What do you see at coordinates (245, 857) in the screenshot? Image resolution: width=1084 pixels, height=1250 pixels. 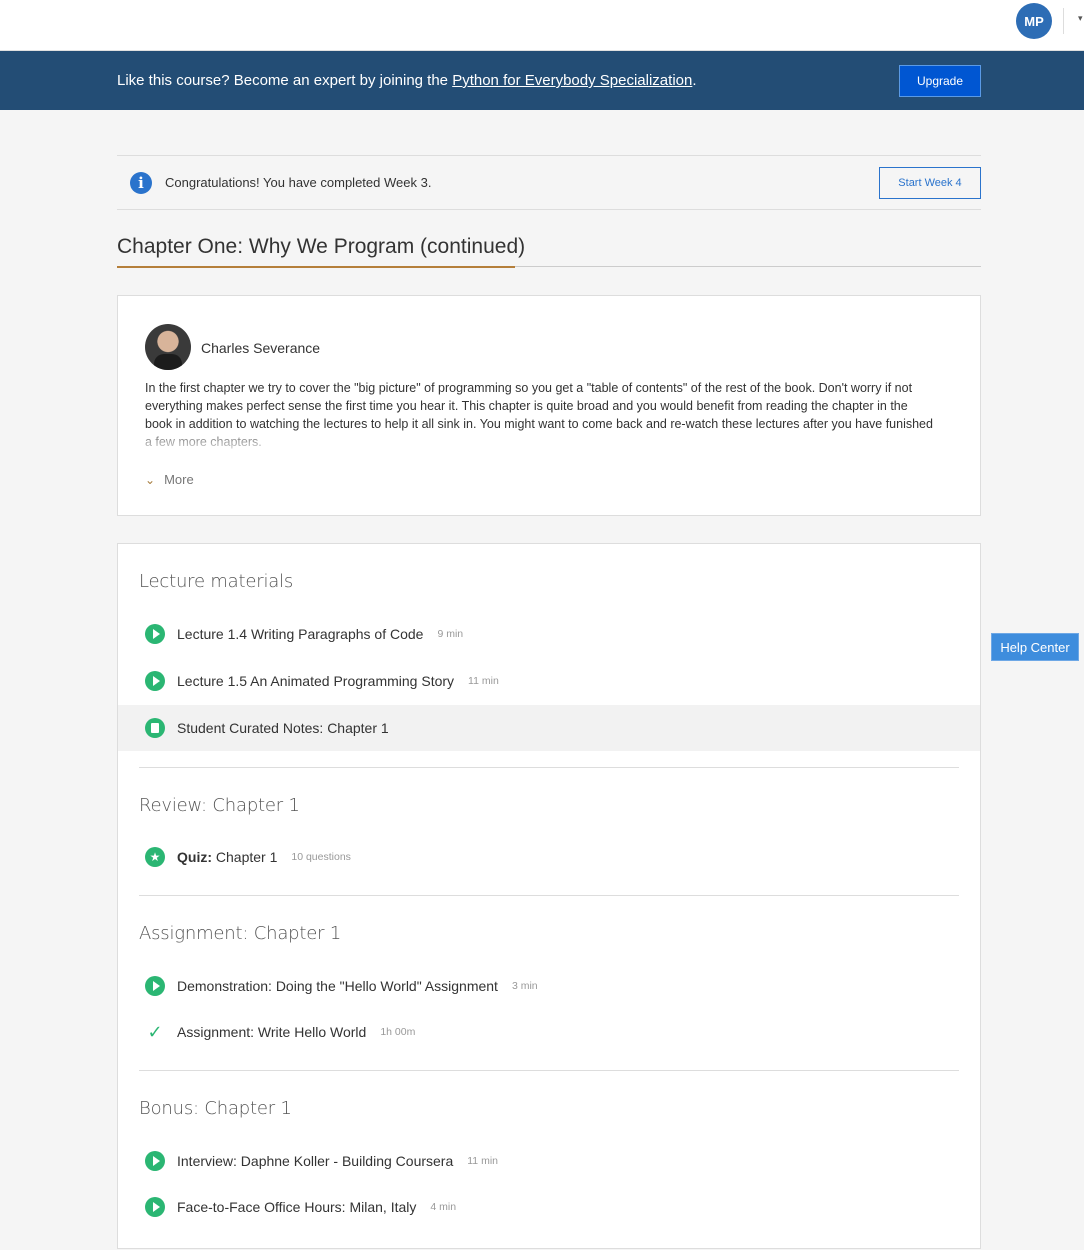 I see `item-title: Chapter 1` at bounding box center [245, 857].